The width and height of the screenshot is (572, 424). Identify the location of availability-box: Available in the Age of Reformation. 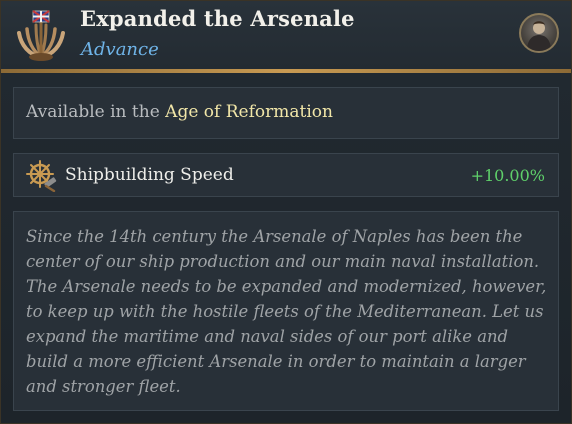
(286, 113).